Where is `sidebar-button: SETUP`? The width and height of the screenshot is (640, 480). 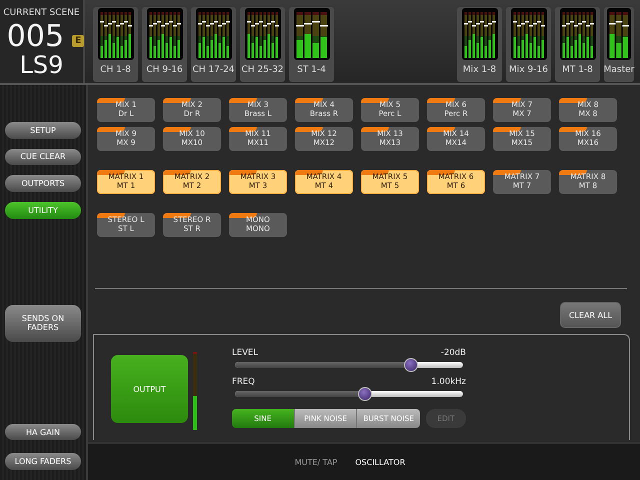
sidebar-button: SETUP is located at coordinates (43, 130).